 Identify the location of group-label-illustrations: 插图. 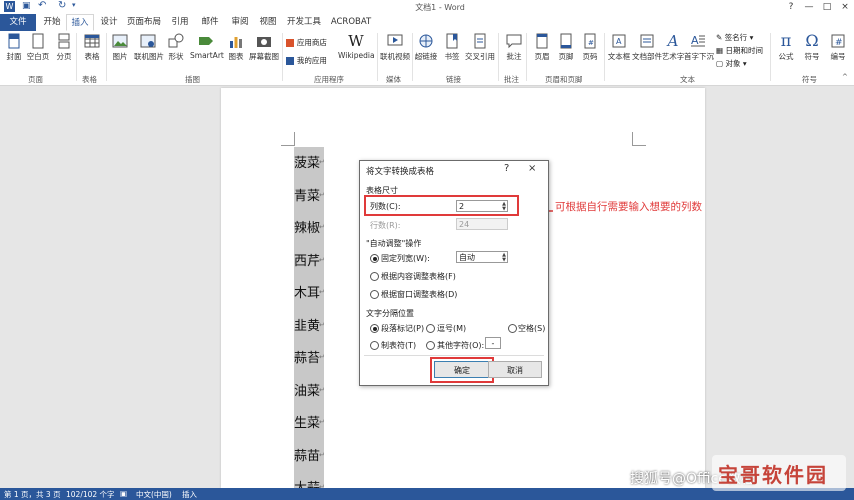
(192, 79).